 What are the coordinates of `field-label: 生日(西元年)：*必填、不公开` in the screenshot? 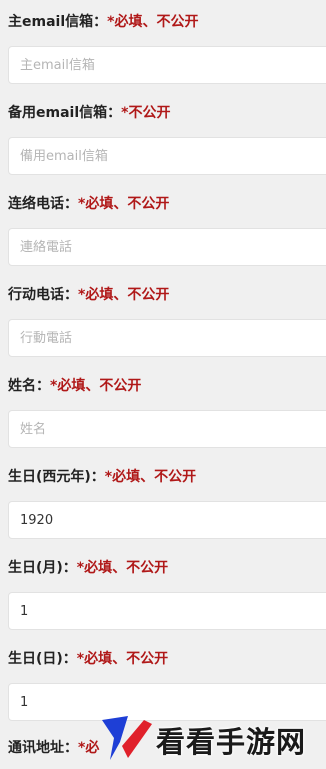 It's located at (102, 477).